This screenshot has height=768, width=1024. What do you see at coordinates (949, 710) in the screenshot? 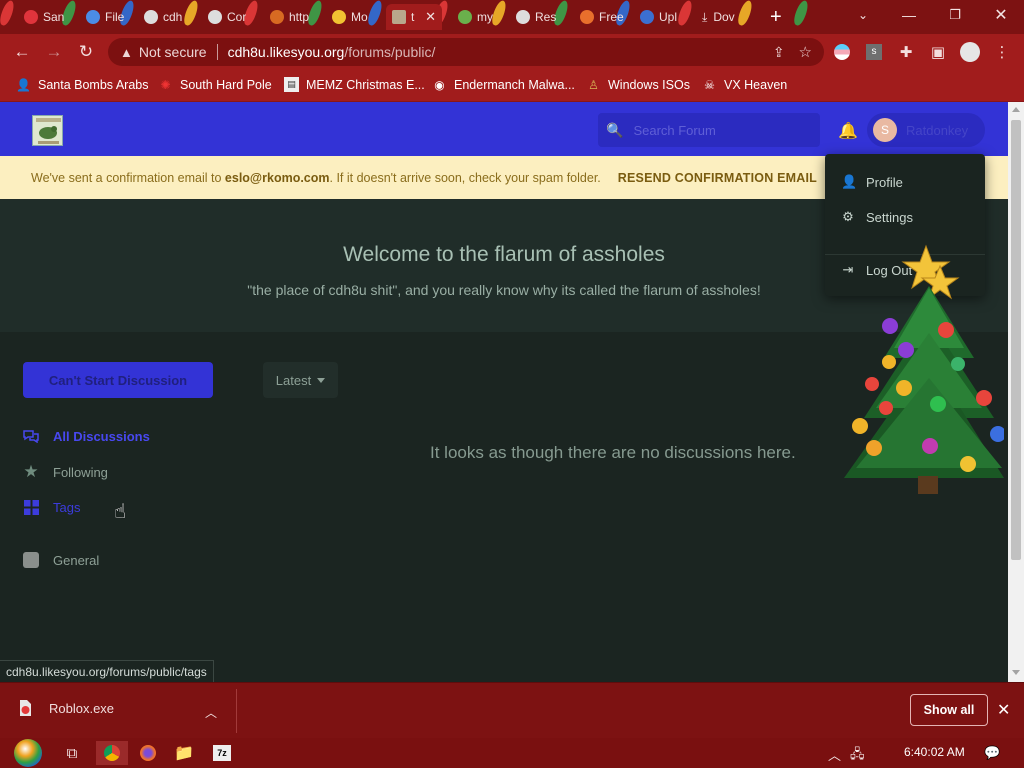
I see `show-all-downloads-button: Show all` at bounding box center [949, 710].